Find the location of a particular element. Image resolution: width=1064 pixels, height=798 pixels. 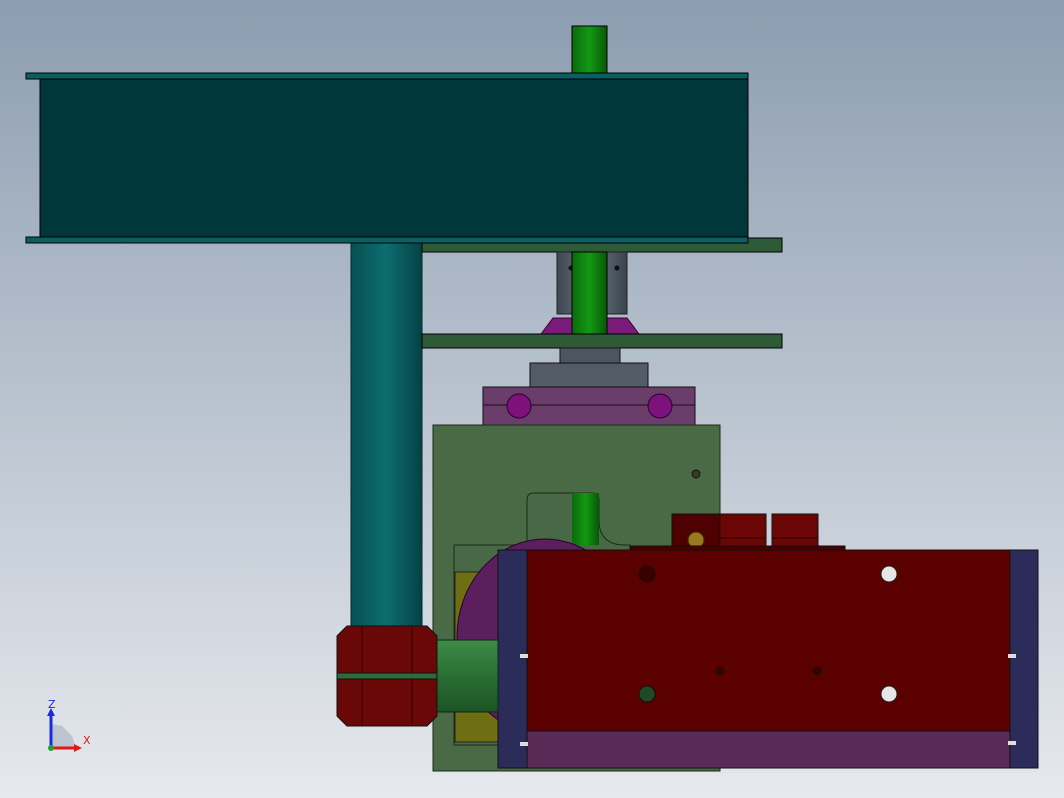

motor-hole-bottom-left is located at coordinates (647, 694).